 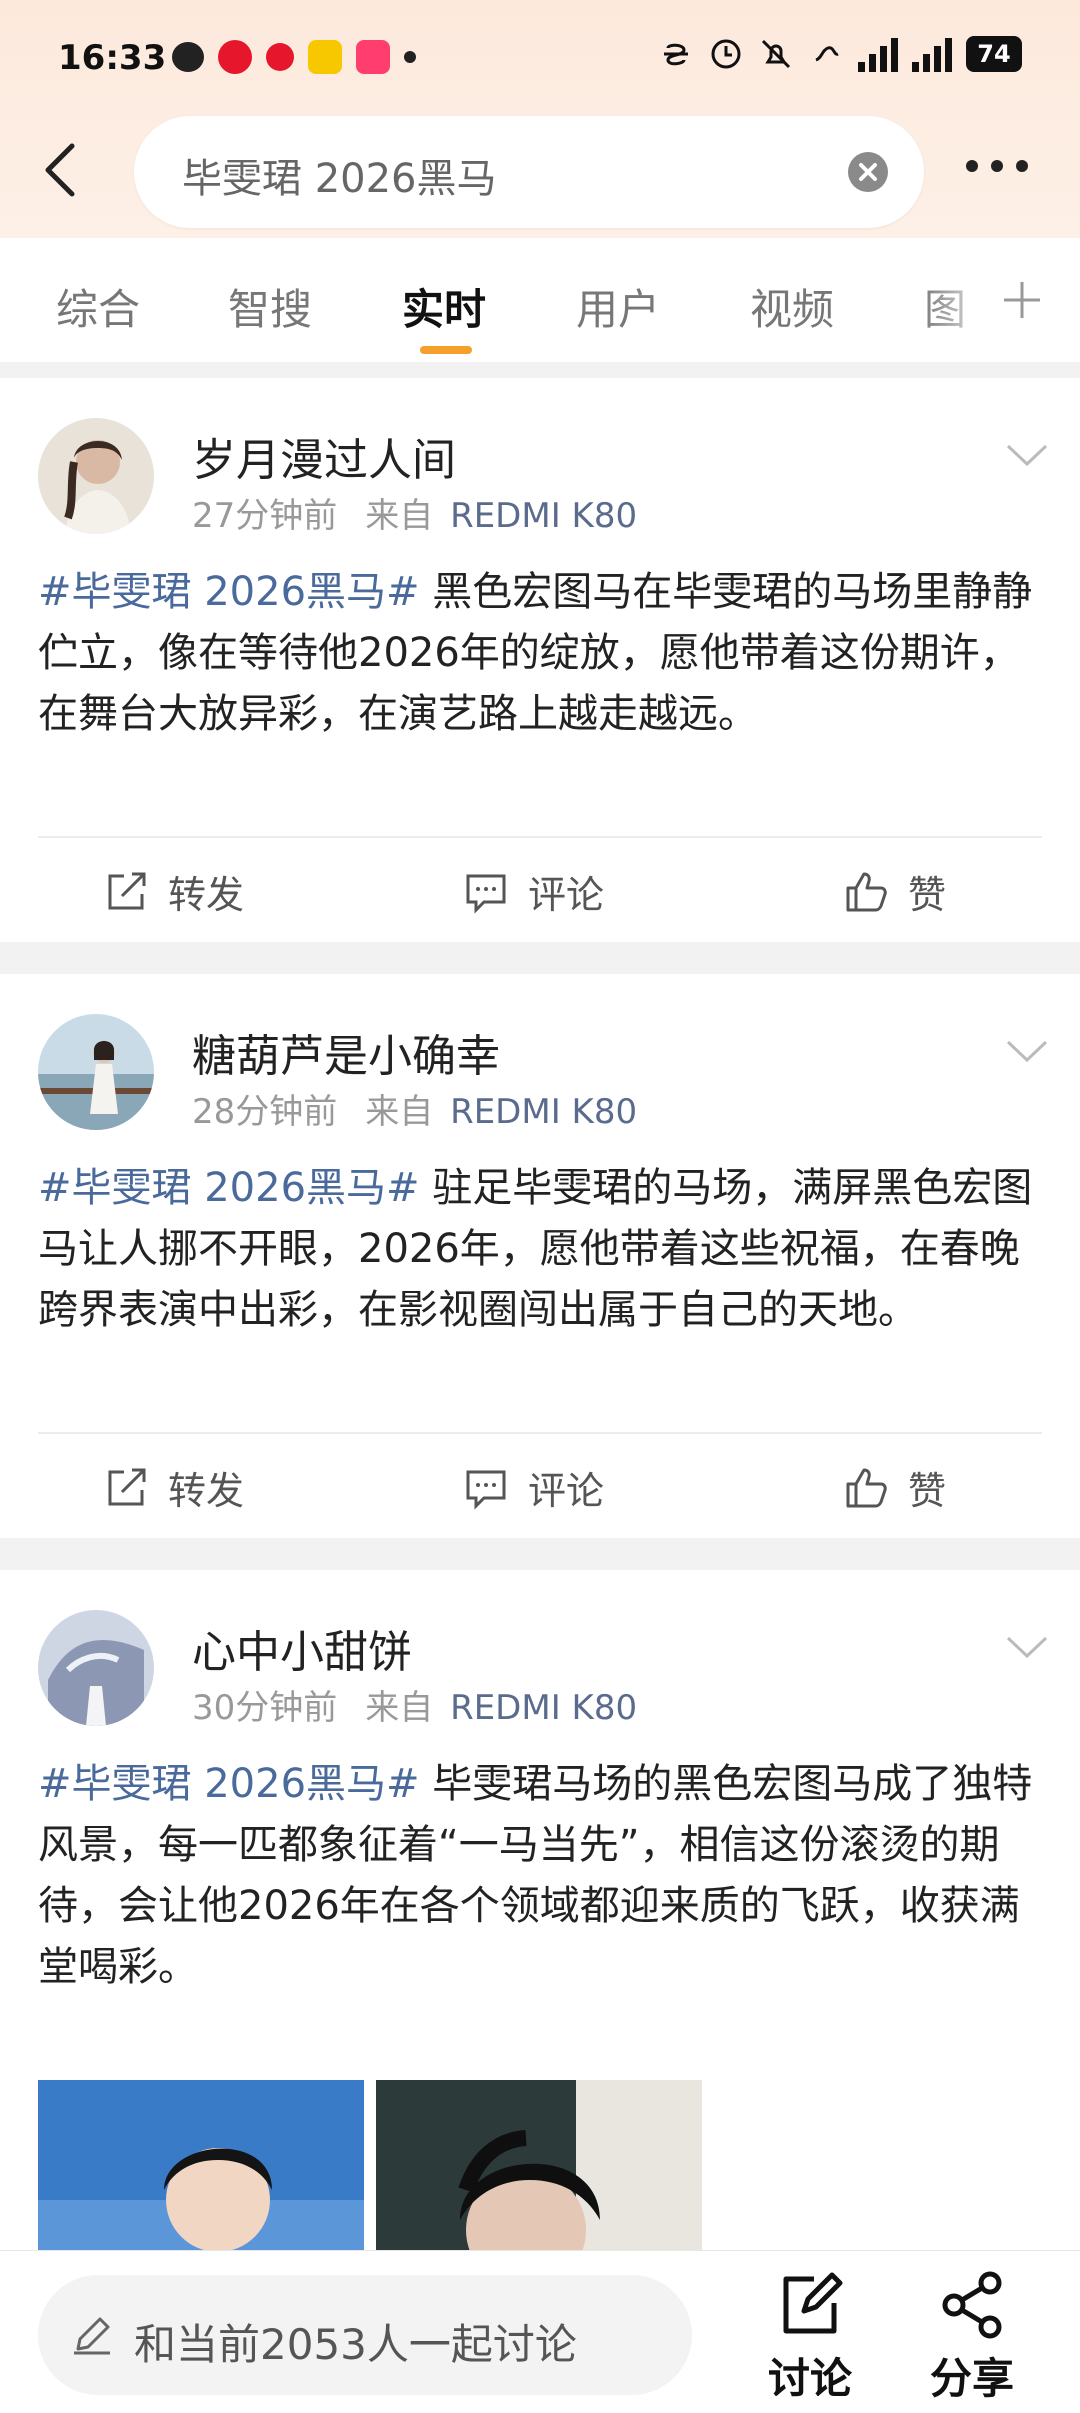 What do you see at coordinates (809, 2378) in the screenshot?
I see `discuss-label: 讨论` at bounding box center [809, 2378].